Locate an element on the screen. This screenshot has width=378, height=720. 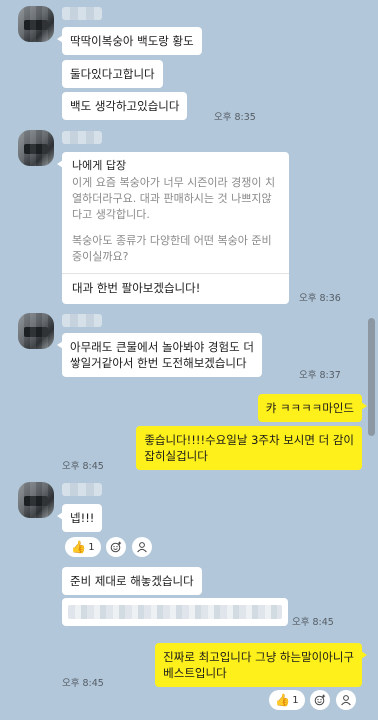
message-bubble: 넵!!! is located at coordinates (79, 518).